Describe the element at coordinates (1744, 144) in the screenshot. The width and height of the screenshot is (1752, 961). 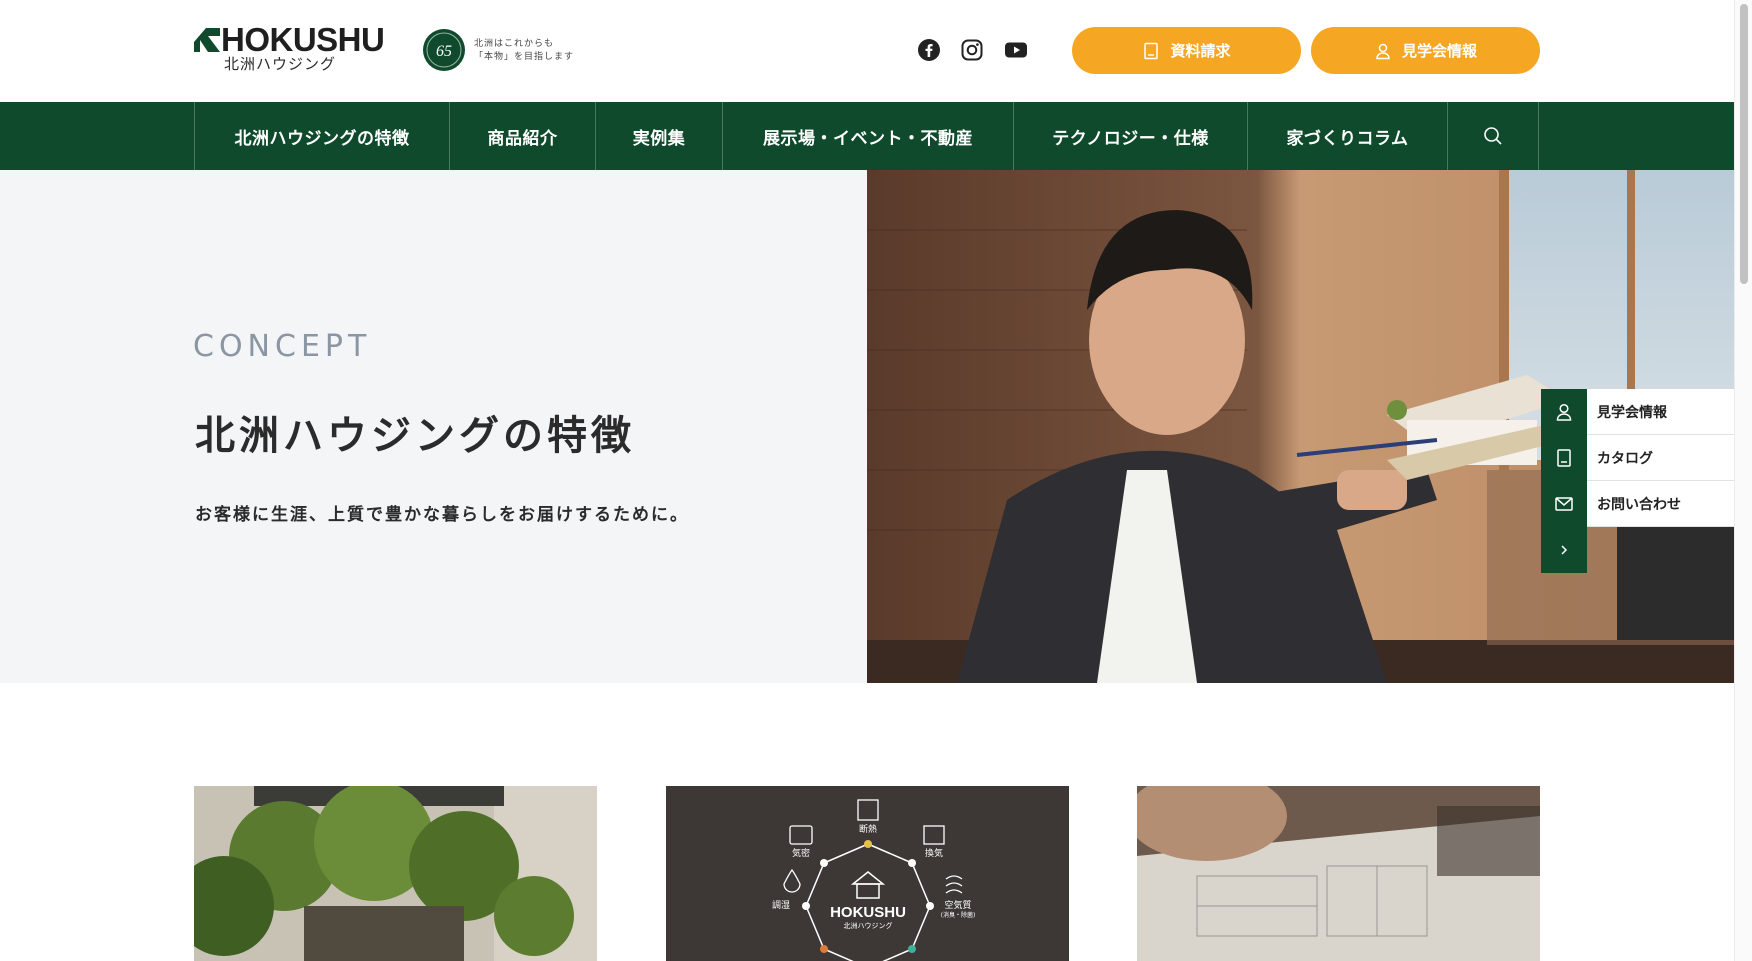
I see `scrollbar-thumb` at that location.